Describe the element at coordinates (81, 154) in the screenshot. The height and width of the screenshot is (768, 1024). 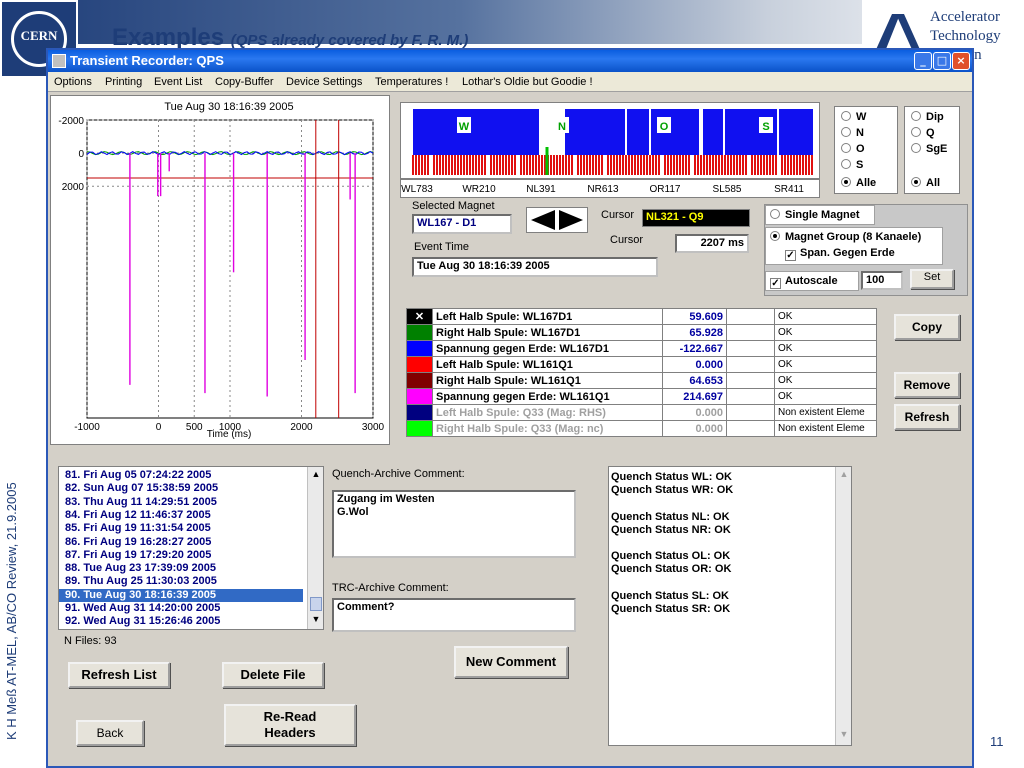
I see `y-tick-label: 0` at that location.